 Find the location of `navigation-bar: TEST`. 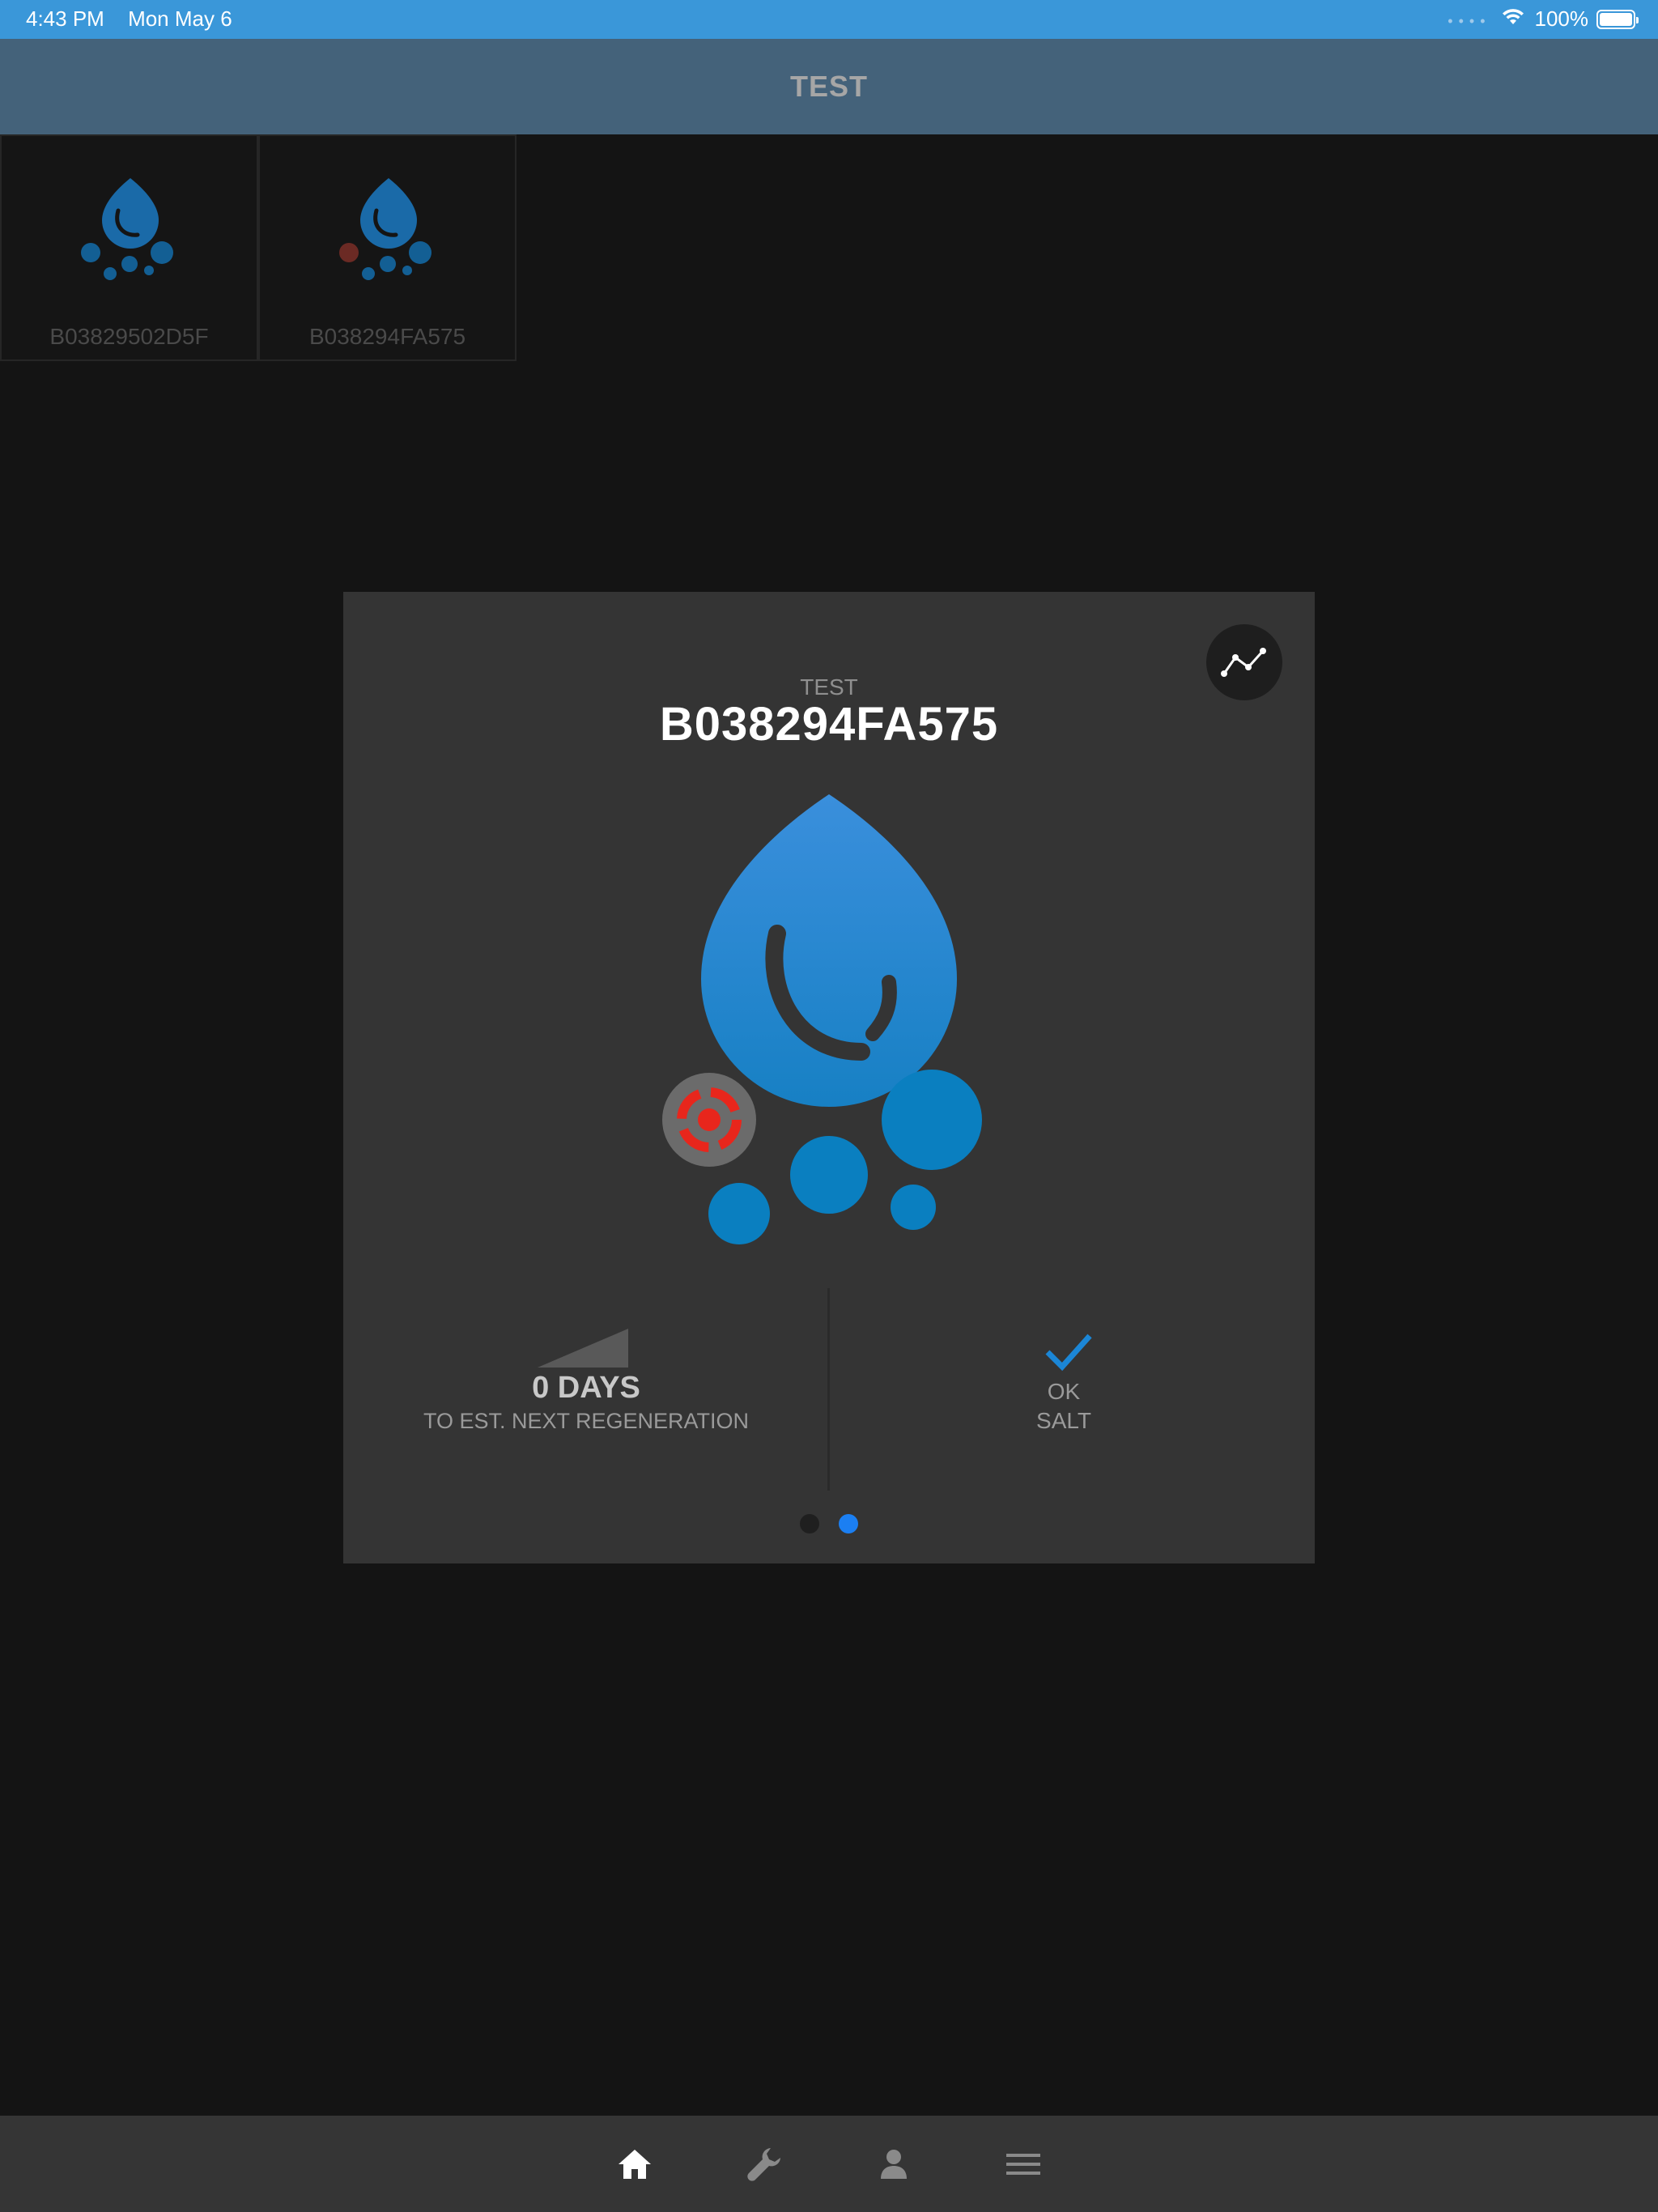

navigation-bar: TEST is located at coordinates (829, 87).